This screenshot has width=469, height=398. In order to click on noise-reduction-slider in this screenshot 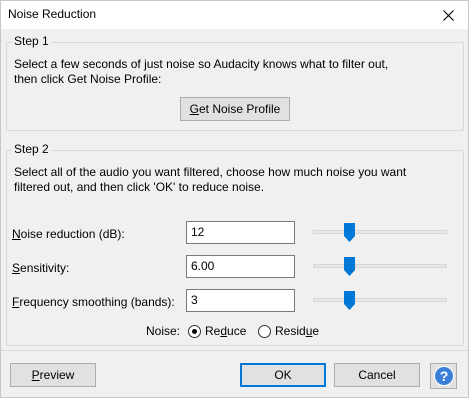, I will do `click(380, 232)`.